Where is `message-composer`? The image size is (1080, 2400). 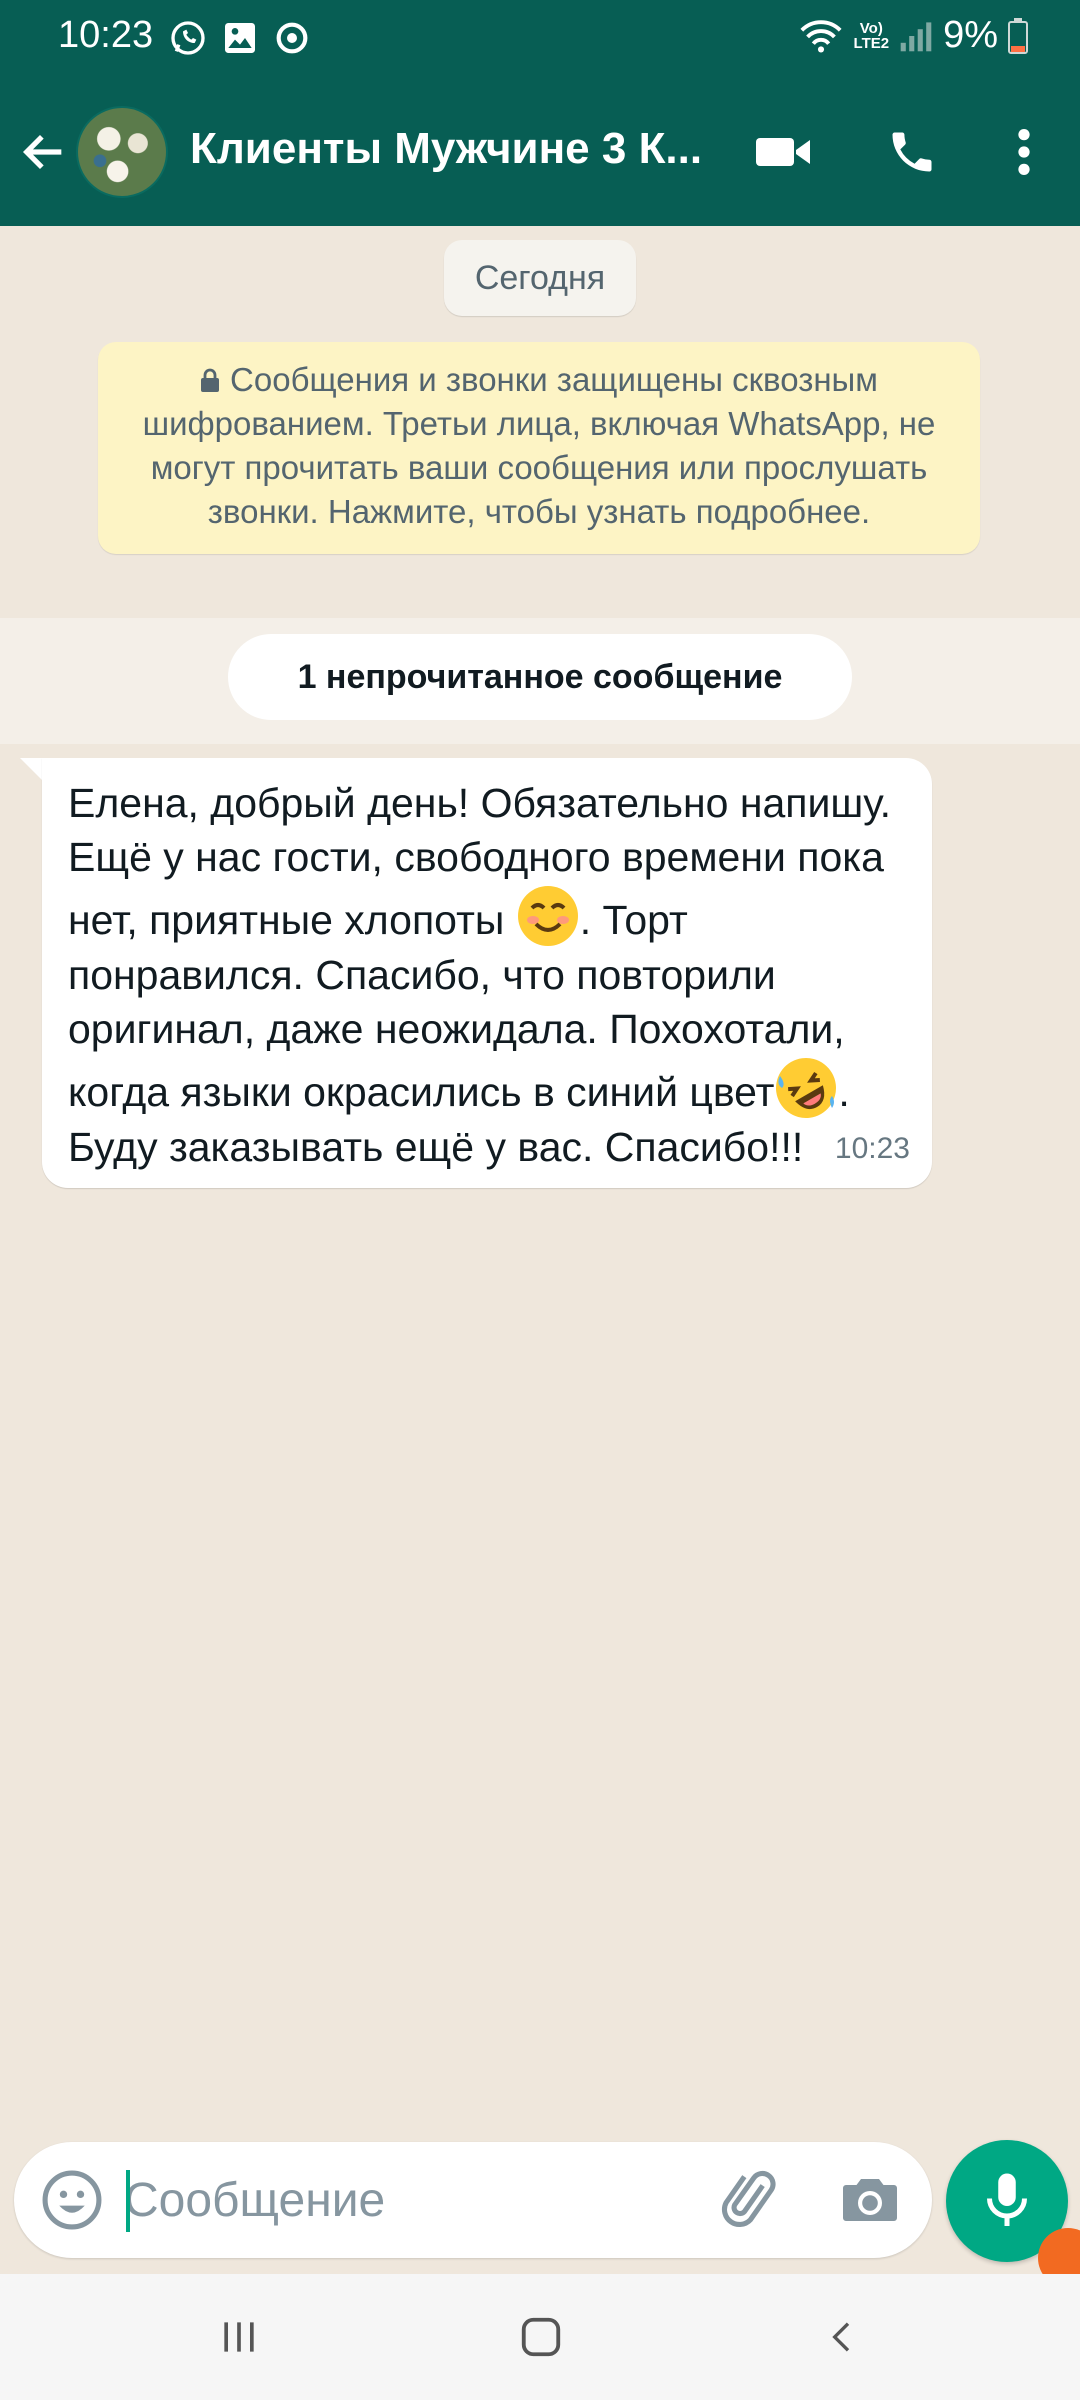
message-composer is located at coordinates (473, 2200).